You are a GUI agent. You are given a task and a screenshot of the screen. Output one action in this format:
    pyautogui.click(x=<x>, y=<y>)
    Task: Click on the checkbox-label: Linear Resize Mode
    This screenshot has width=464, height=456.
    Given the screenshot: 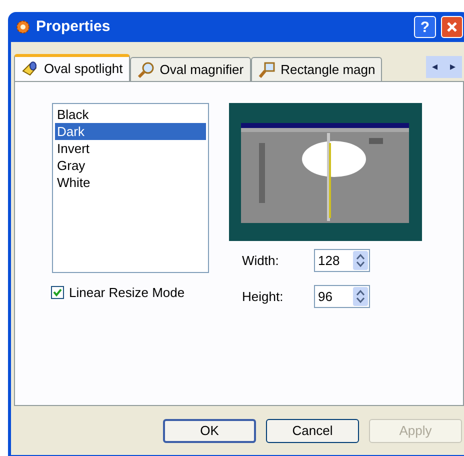 What is the action you would take?
    pyautogui.click(x=127, y=293)
    